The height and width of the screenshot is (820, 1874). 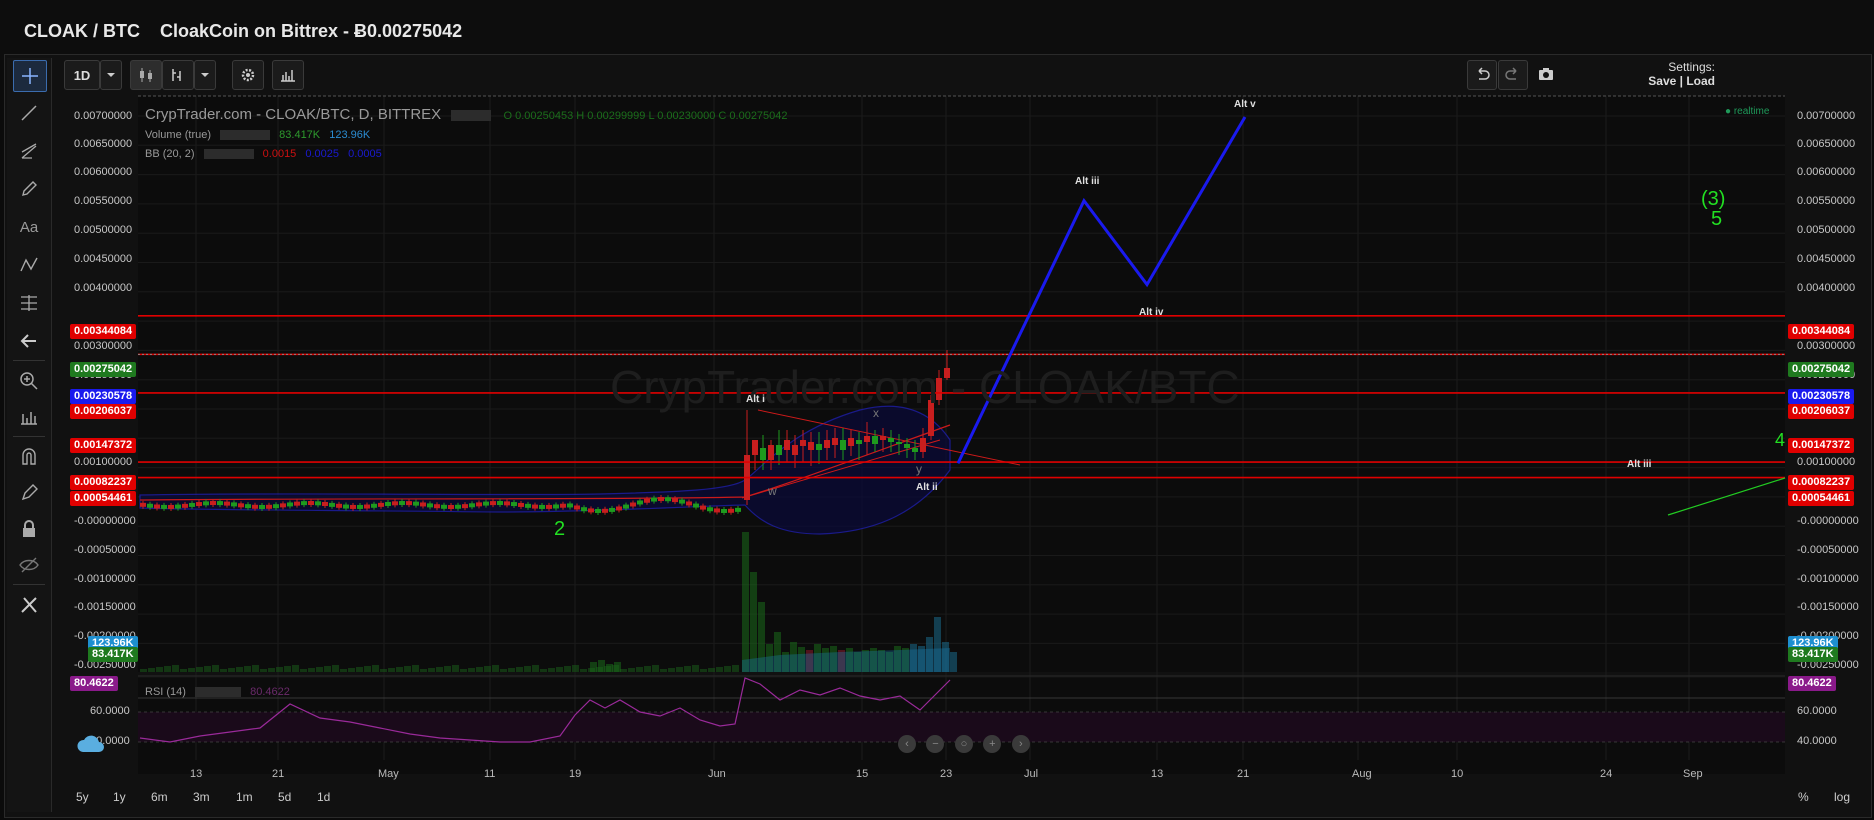 What do you see at coordinates (1606, 774) in the screenshot?
I see `x-tick: 24` at bounding box center [1606, 774].